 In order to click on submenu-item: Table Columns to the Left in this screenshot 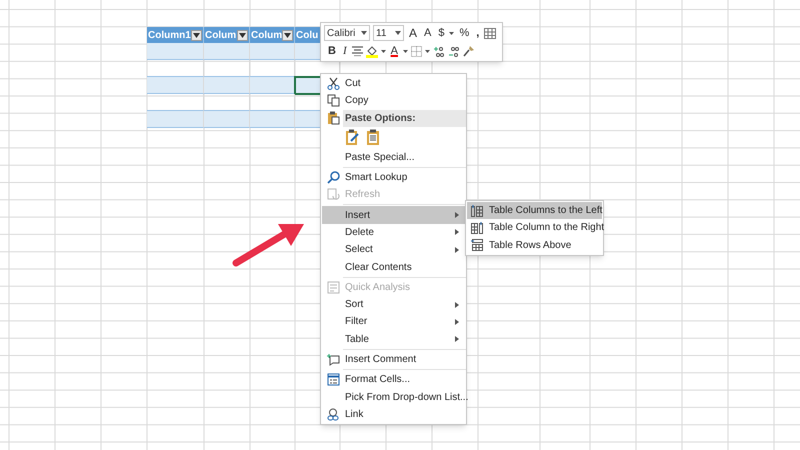, I will do `click(534, 211)`.